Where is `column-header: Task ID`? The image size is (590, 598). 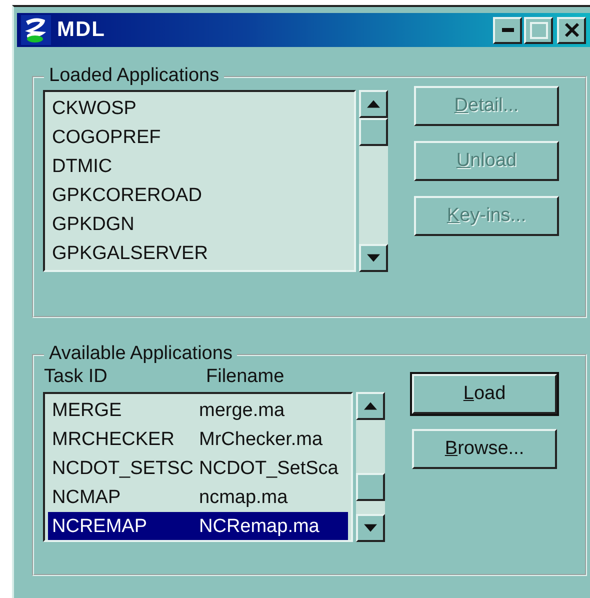 column-header: Task ID is located at coordinates (76, 377).